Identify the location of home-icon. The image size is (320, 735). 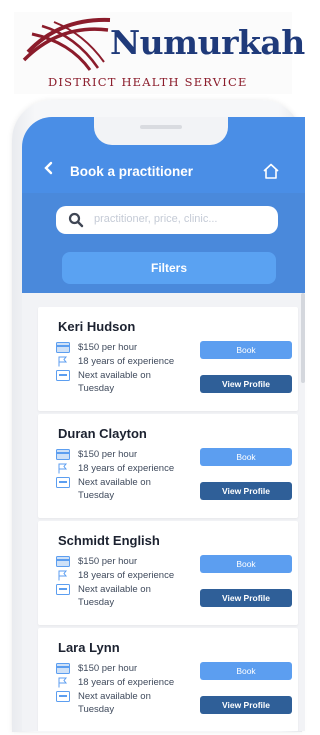
(271, 171).